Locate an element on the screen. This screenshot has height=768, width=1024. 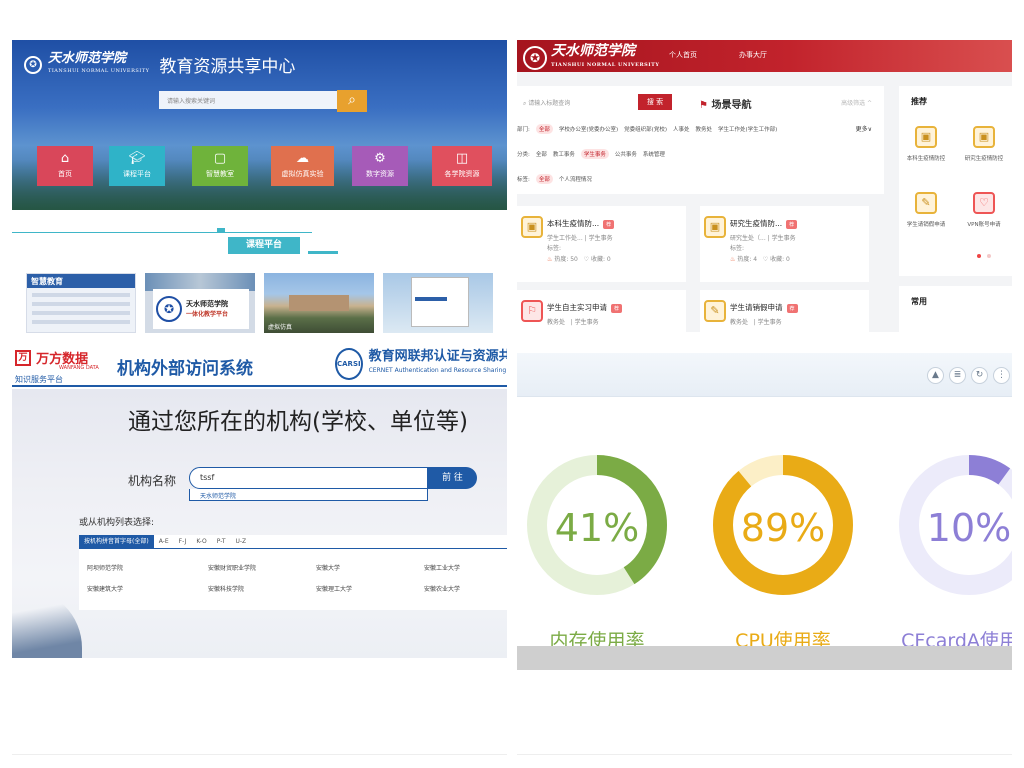
gauge-percent: 89% is located at coordinates (783, 528).